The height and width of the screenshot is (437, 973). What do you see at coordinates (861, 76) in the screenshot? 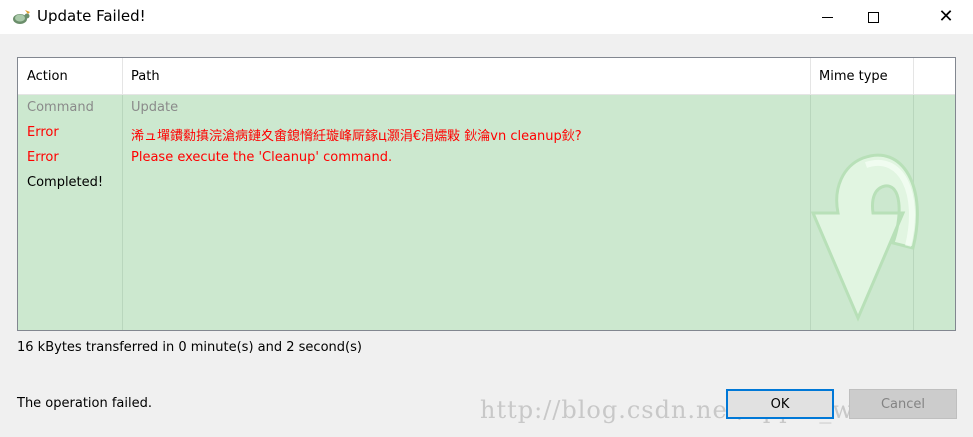
I see `column-header-mime-type: Mime type` at bounding box center [861, 76].